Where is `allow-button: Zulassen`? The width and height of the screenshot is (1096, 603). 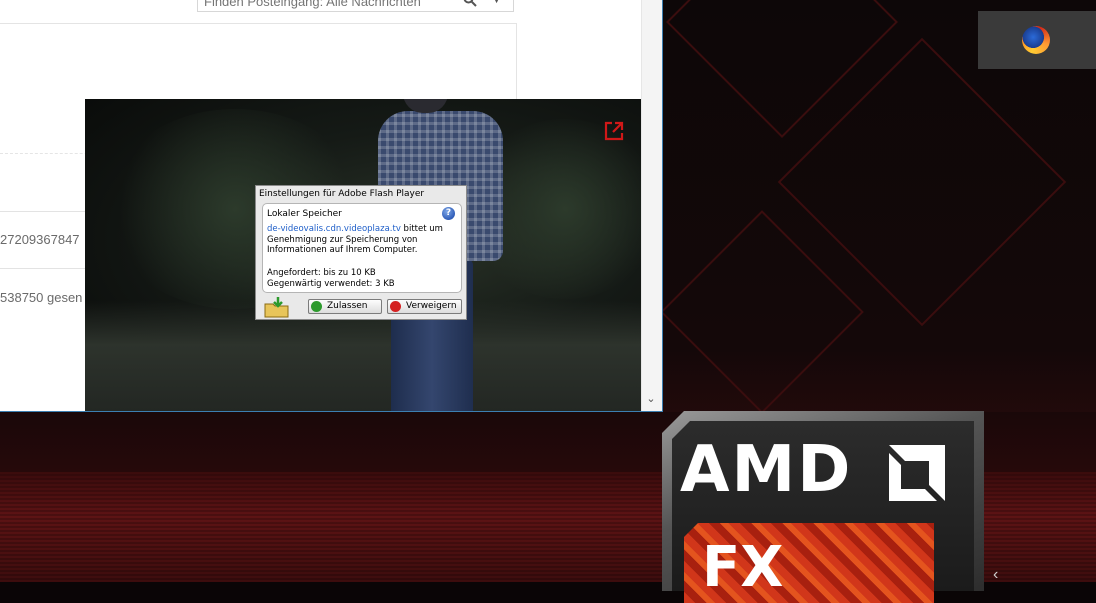
allow-button: Zulassen is located at coordinates (345, 306).